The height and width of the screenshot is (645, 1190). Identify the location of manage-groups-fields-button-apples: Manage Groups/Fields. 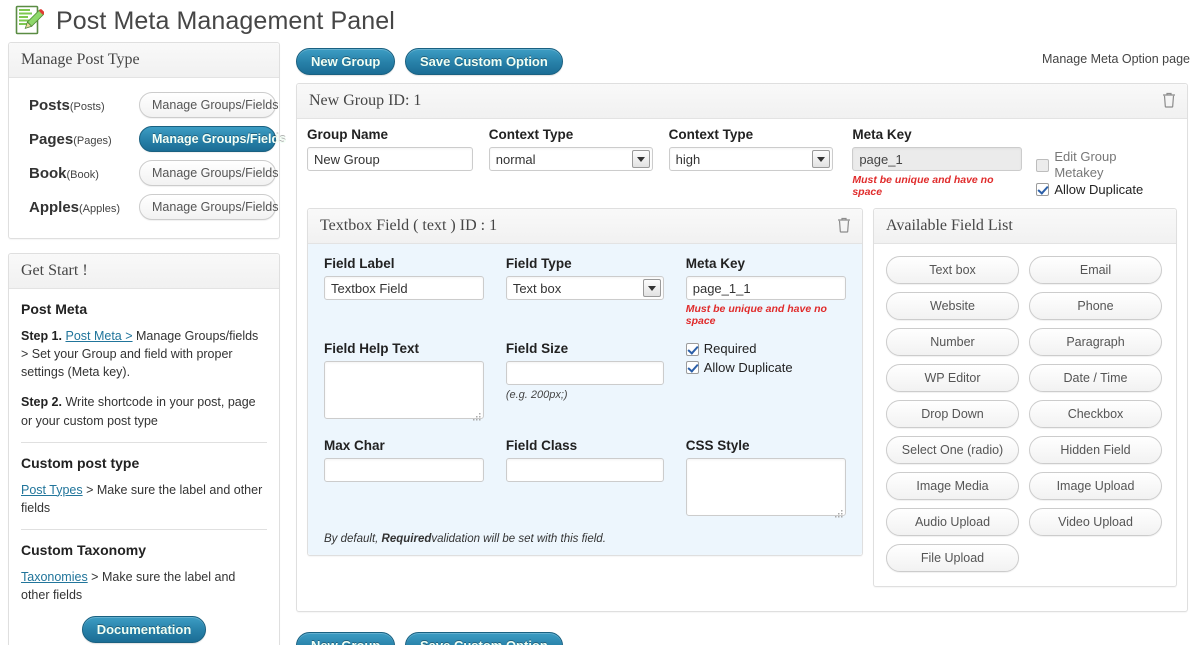
(208, 207).